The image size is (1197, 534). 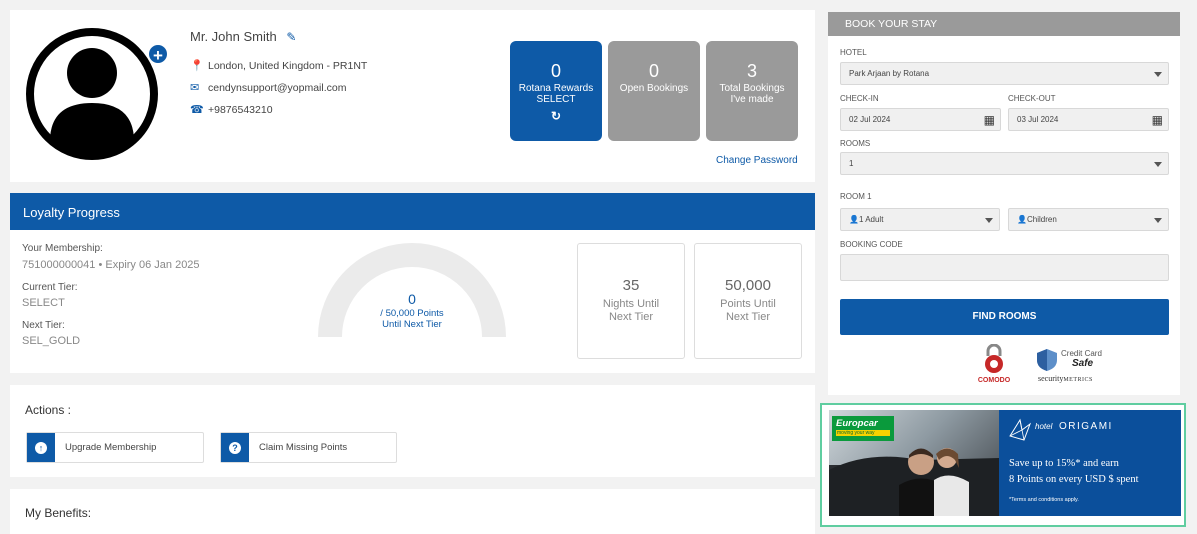 I want to click on hotel-select: Park Arjaan by Rotana, so click(x=1004, y=73).